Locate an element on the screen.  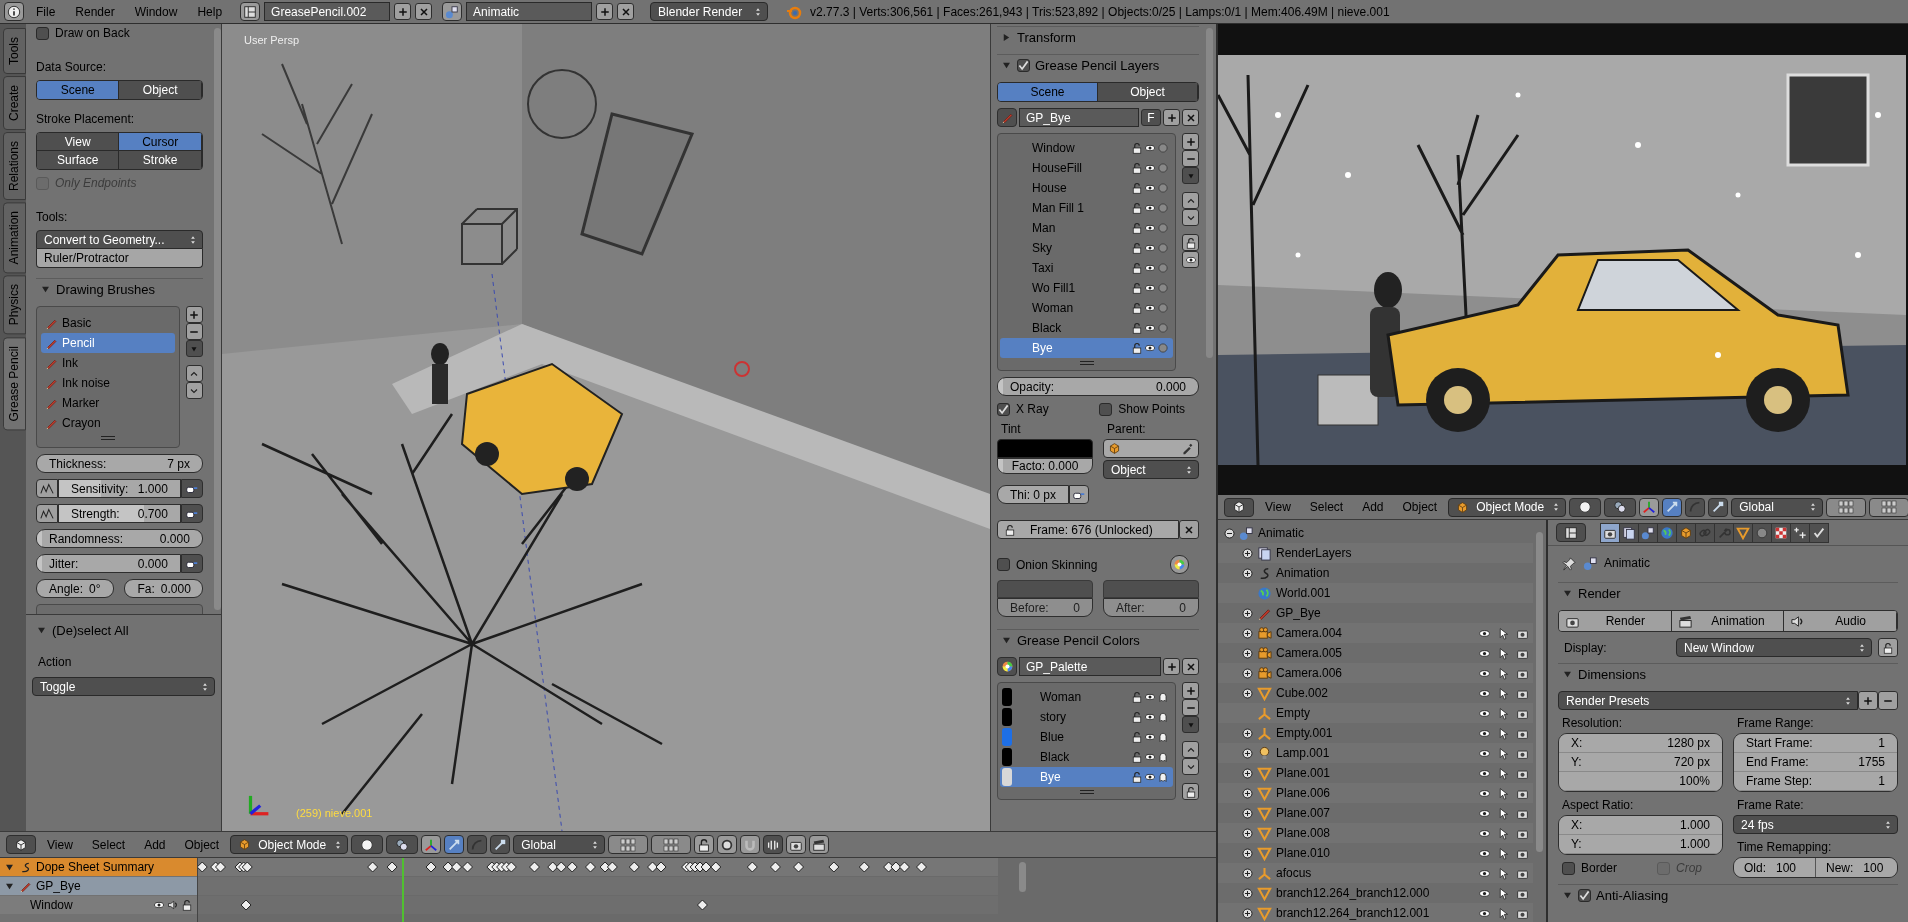
color-item: story is located at coordinates (1086, 717).